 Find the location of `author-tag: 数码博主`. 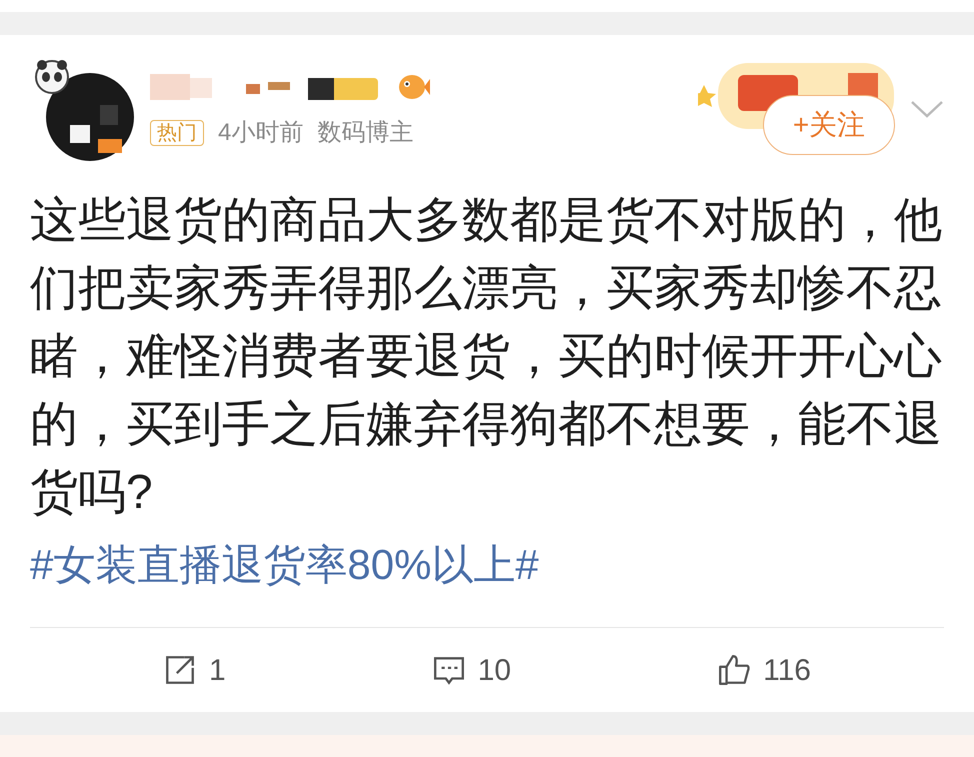

author-tag: 数码博主 is located at coordinates (365, 133).